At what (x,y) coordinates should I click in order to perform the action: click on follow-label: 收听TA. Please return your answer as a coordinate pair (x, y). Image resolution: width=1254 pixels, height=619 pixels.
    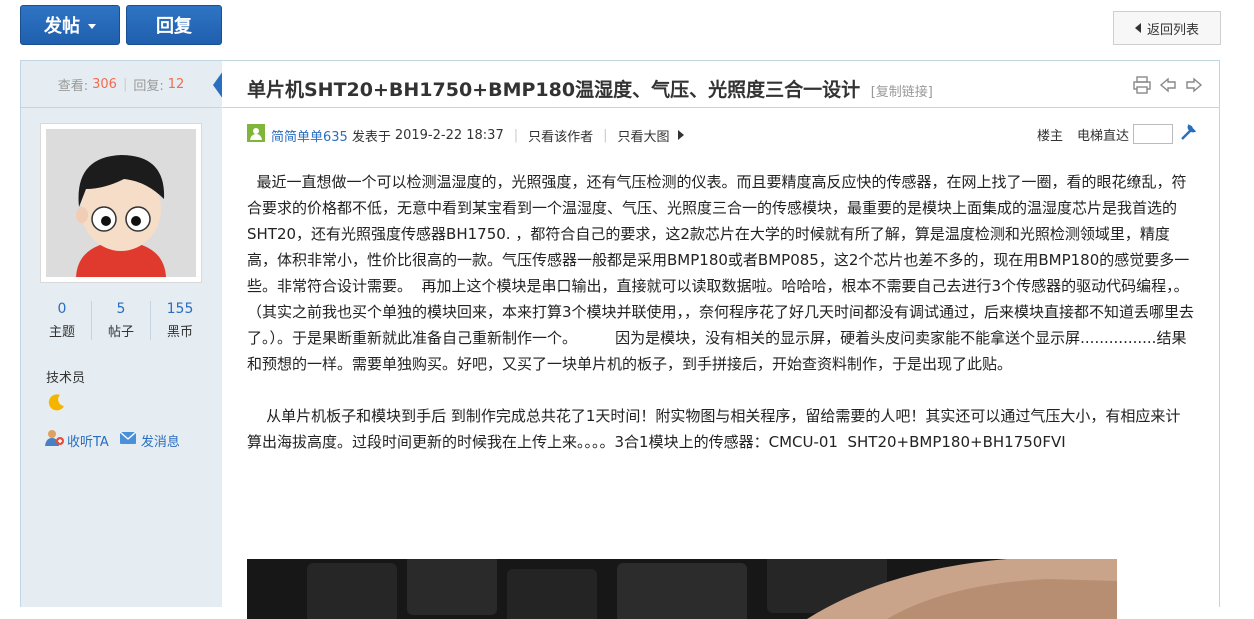
    Looking at the image, I should click on (88, 442).